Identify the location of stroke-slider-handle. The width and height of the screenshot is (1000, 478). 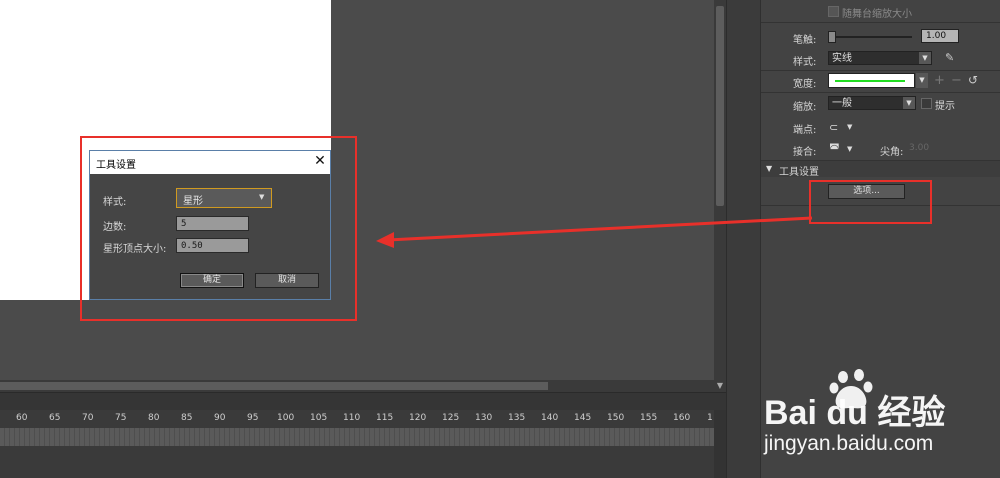
(832, 37).